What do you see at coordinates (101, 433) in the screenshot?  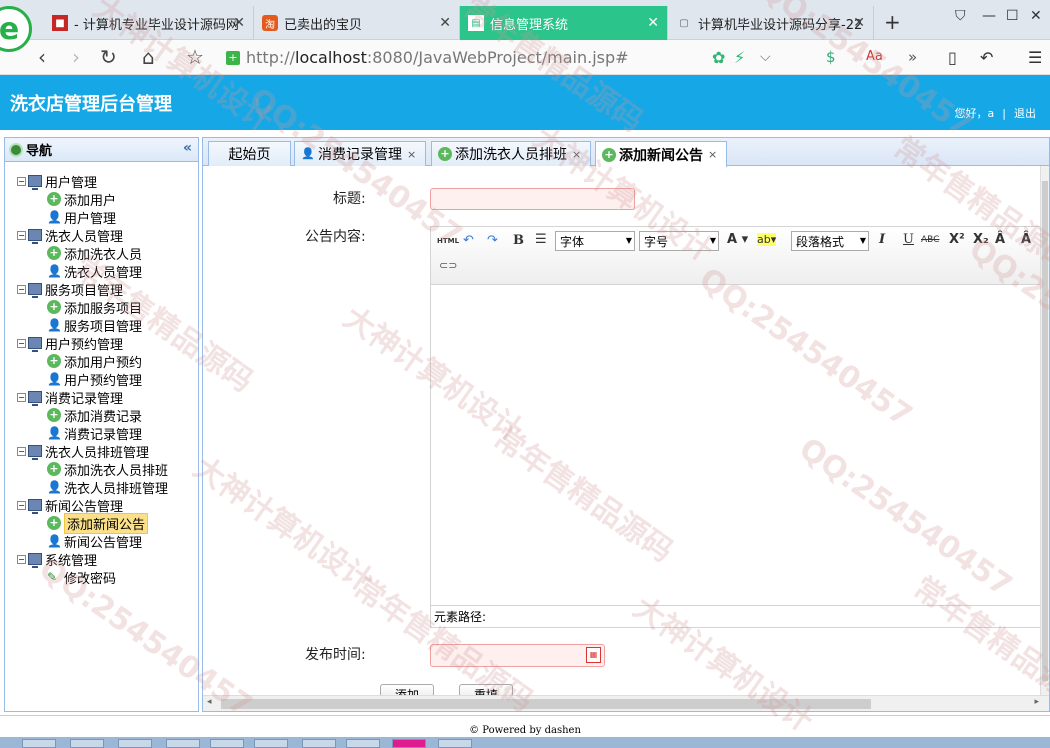 I see `sidebar-item: 👤 消费记录管理` at bounding box center [101, 433].